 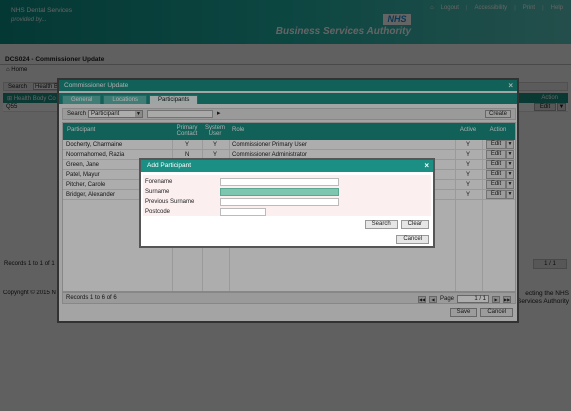 I want to click on cancel-button: Cancel, so click(x=412, y=239).